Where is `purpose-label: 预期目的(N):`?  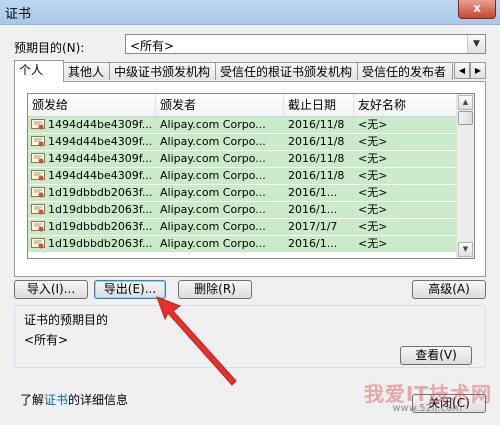
purpose-label: 预期目的(N): is located at coordinates (49, 48).